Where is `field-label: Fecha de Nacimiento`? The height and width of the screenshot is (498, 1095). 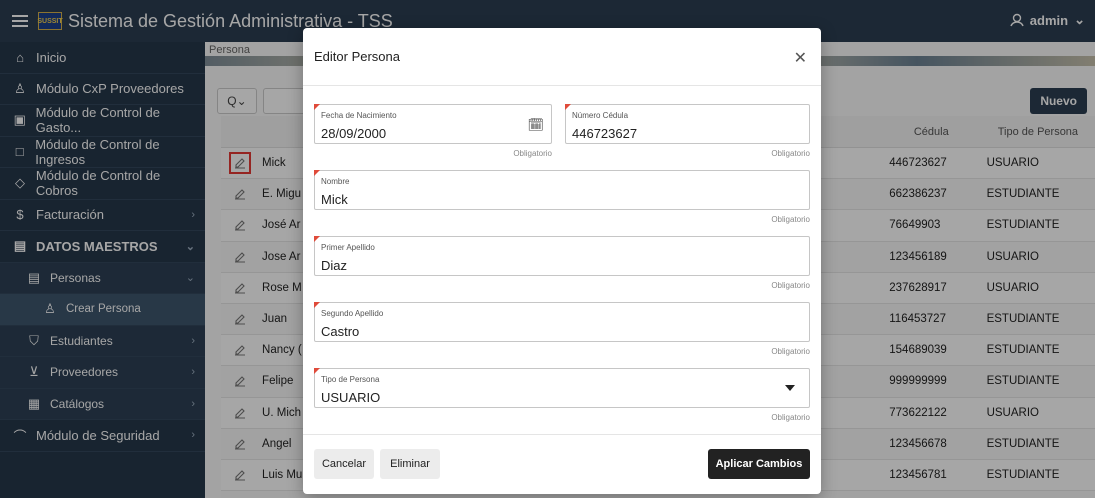
field-label: Fecha de Nacimiento is located at coordinates (359, 115).